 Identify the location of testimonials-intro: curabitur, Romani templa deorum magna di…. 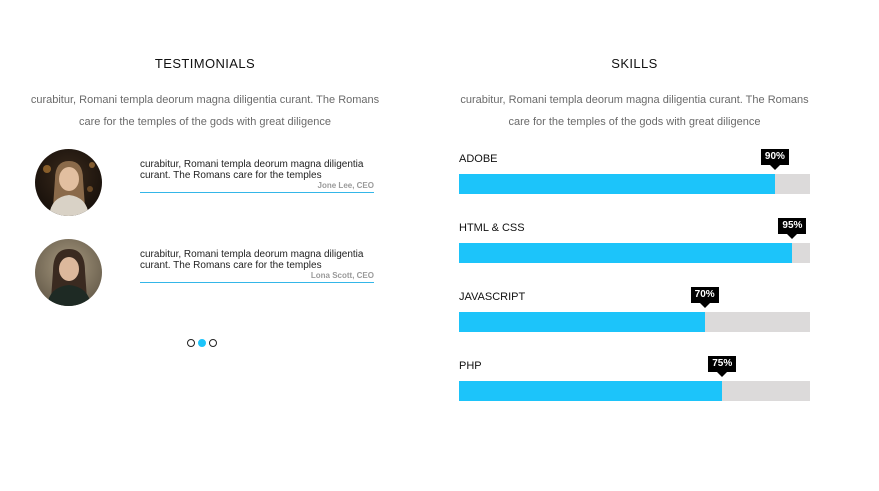
(205, 111).